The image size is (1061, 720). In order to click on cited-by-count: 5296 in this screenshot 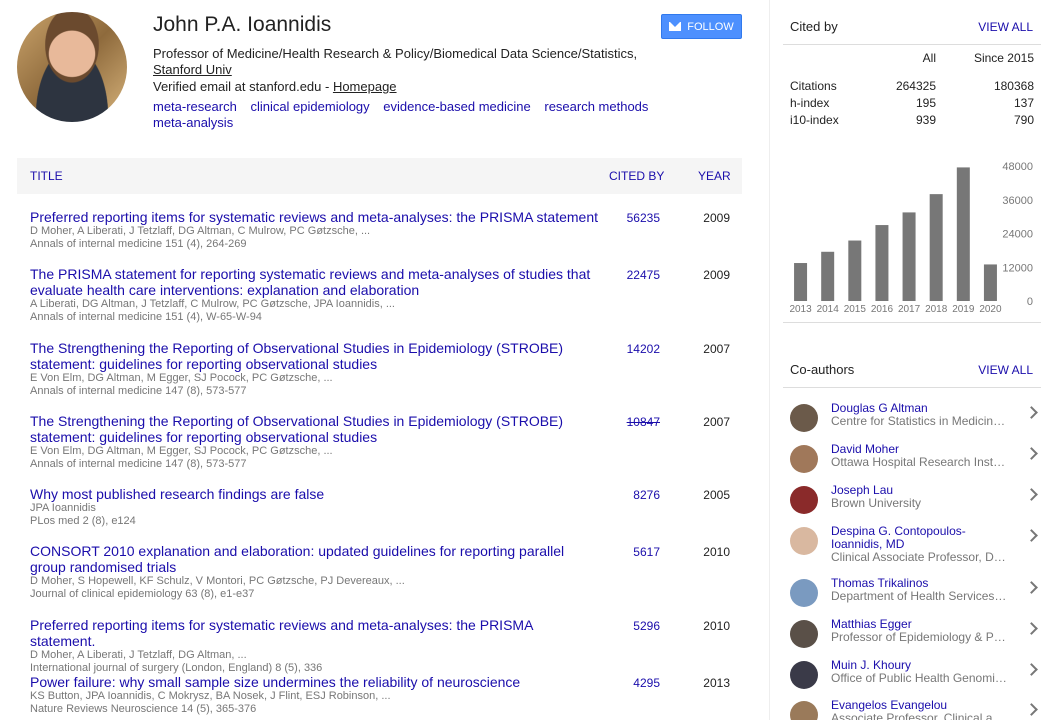, I will do `click(630, 626)`.